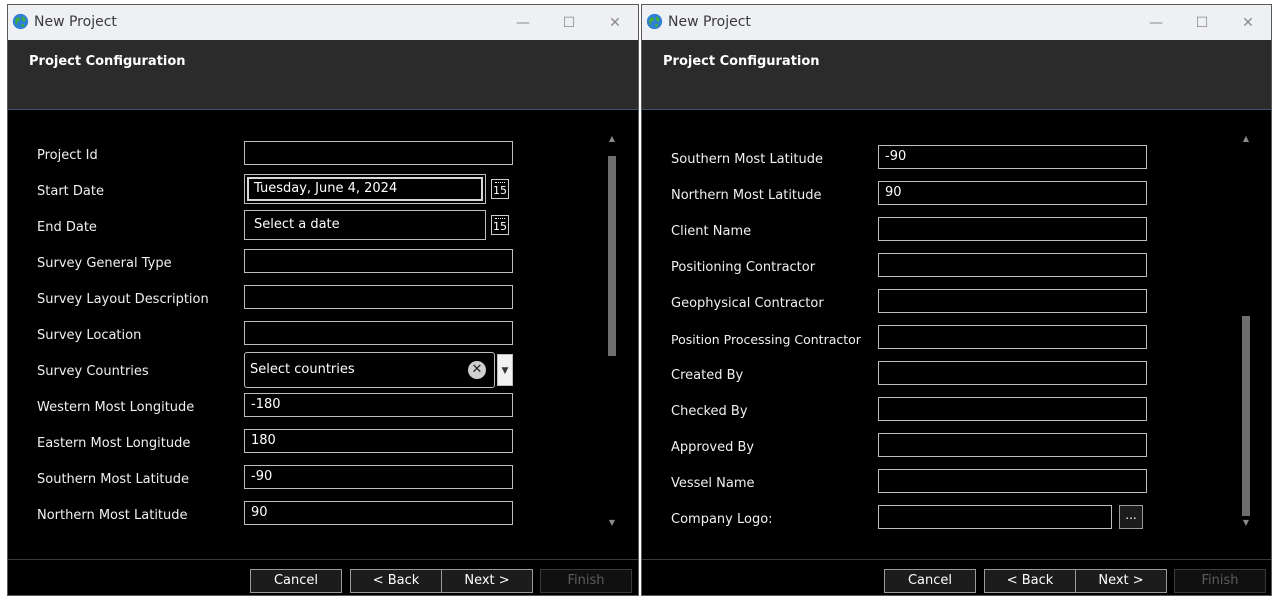  I want to click on positioning-contractor-label: Positioning Contractor, so click(743, 267).